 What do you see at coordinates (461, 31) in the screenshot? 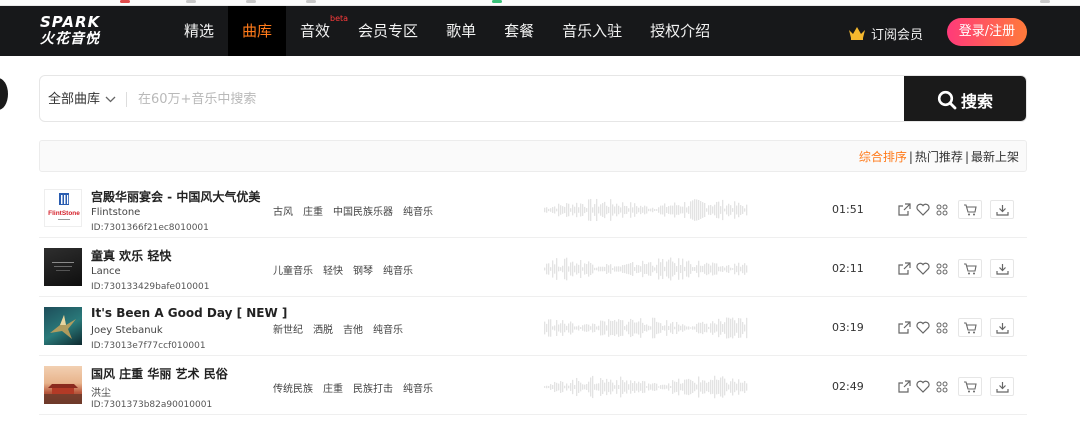
I see `nav-item-playlists: 歌单` at bounding box center [461, 31].